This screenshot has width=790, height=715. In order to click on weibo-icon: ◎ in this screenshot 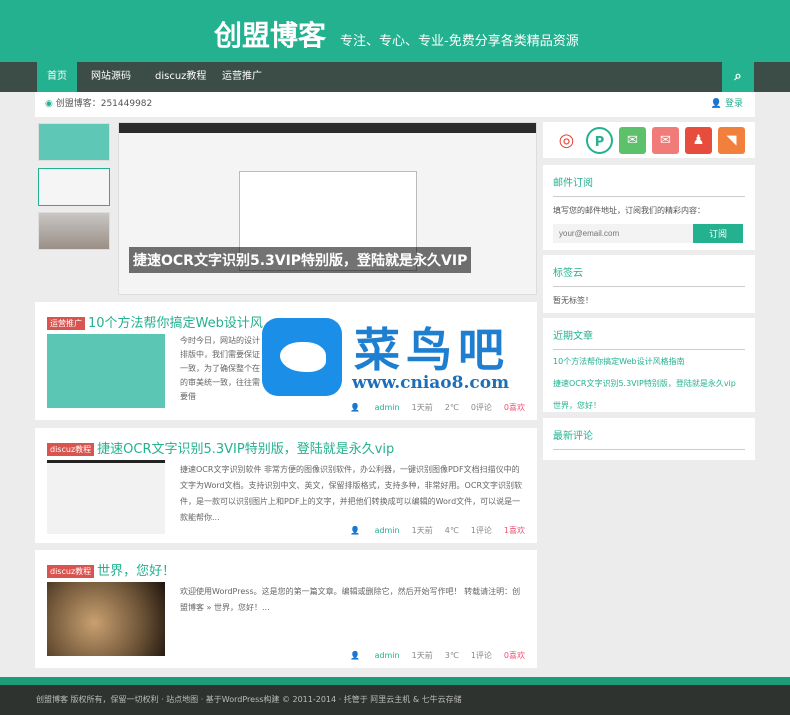, I will do `click(566, 140)`.